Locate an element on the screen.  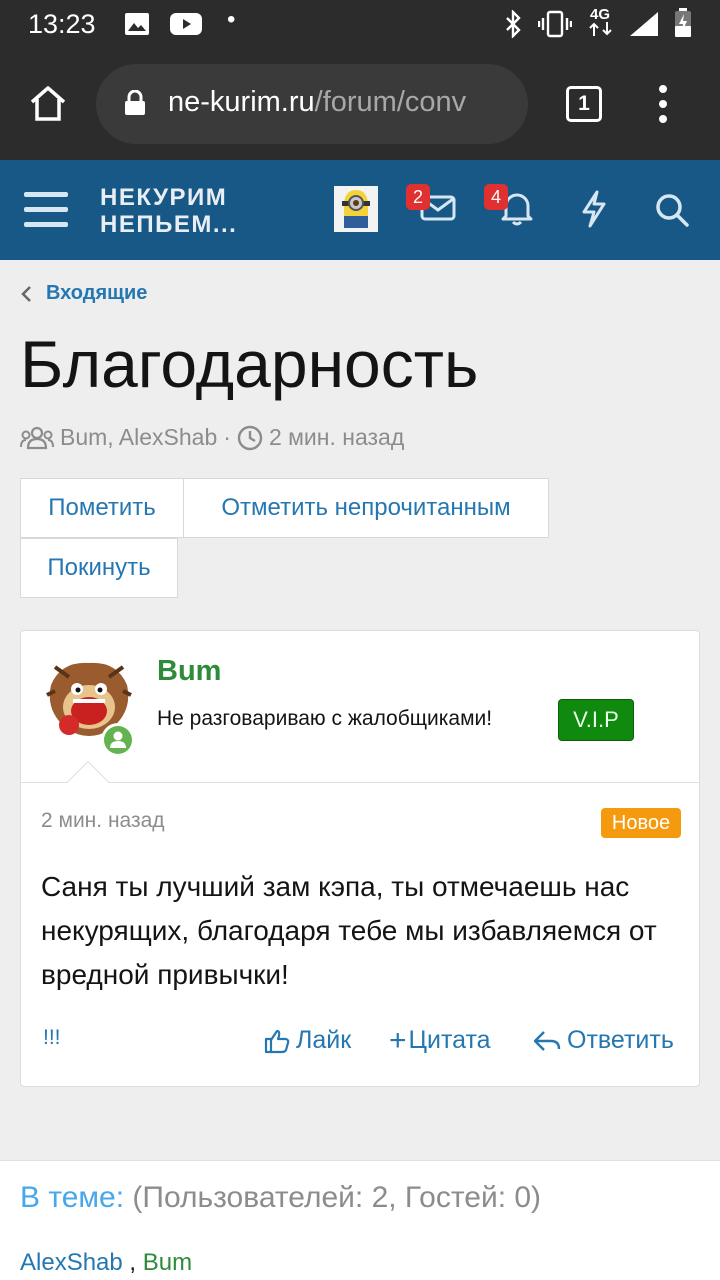
vip-badge: V.I.P is located at coordinates (596, 720).